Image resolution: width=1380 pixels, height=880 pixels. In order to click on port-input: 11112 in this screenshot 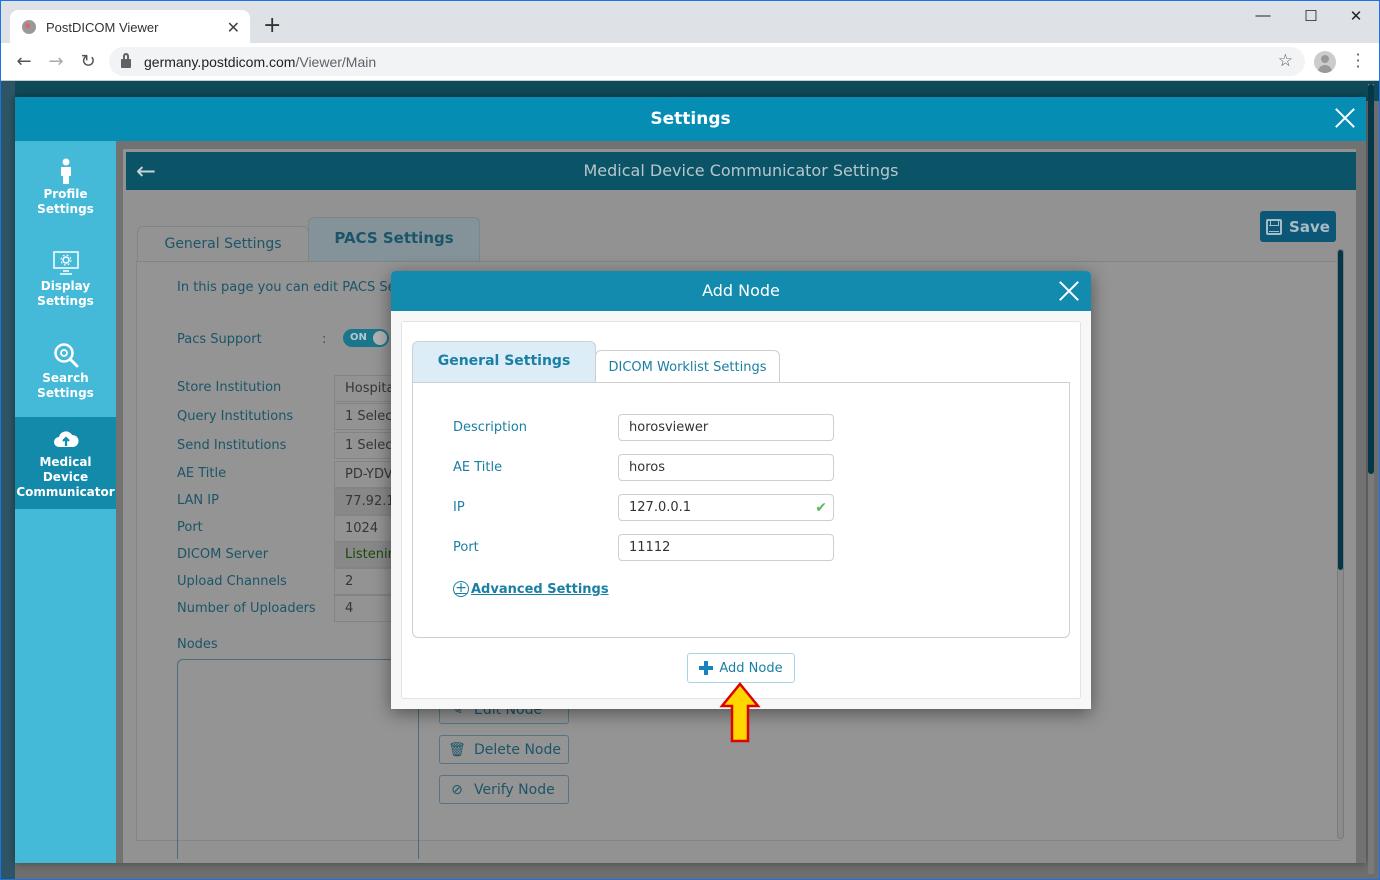, I will do `click(726, 547)`.